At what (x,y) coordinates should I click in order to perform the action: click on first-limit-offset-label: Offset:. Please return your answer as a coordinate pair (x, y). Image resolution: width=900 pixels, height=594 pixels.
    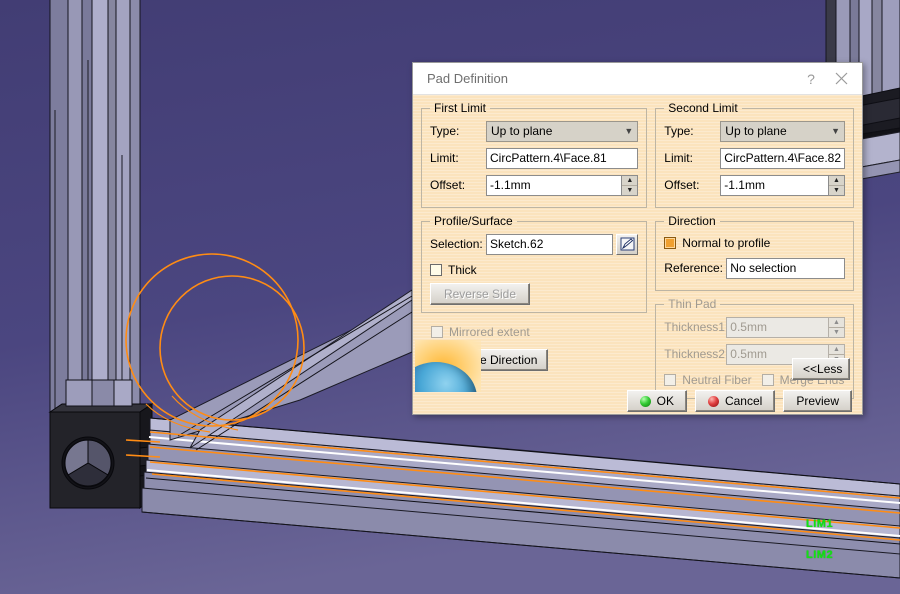
    Looking at the image, I should click on (448, 185).